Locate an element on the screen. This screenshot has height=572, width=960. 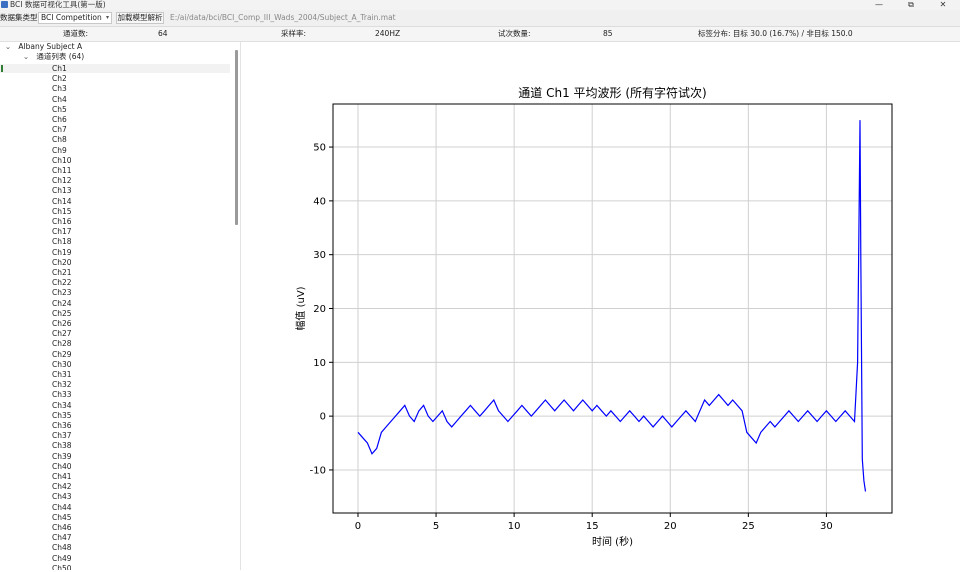
tree-channel-item: Ch40 is located at coordinates (62, 467).